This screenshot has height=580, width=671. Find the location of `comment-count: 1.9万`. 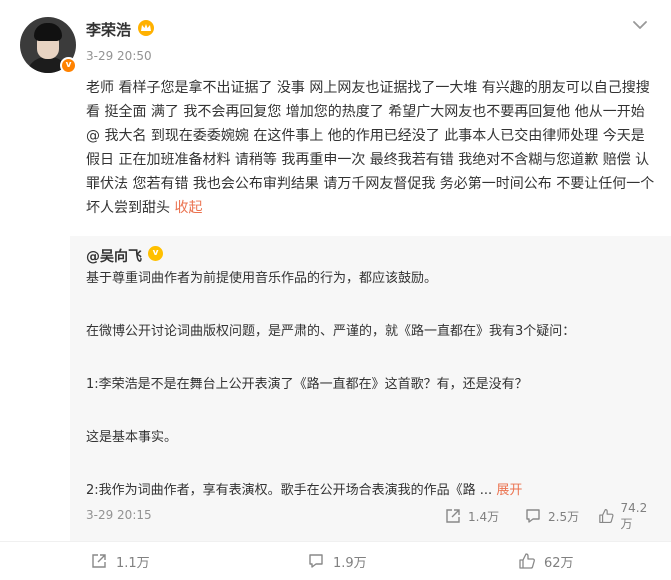

comment-count: 1.9万 is located at coordinates (350, 563).